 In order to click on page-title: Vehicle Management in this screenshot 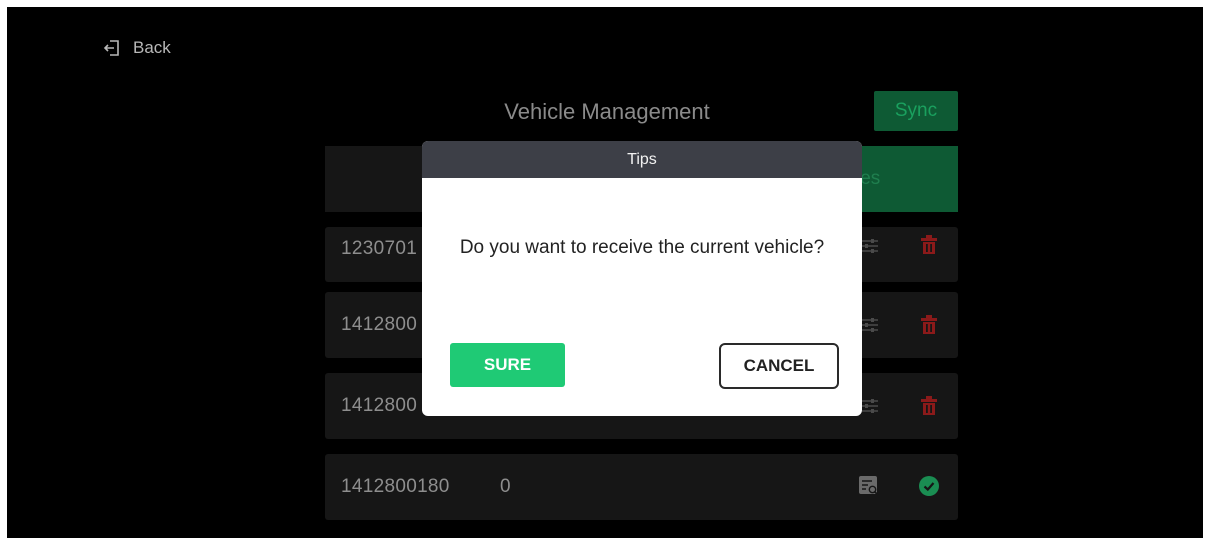, I will do `click(607, 111)`.